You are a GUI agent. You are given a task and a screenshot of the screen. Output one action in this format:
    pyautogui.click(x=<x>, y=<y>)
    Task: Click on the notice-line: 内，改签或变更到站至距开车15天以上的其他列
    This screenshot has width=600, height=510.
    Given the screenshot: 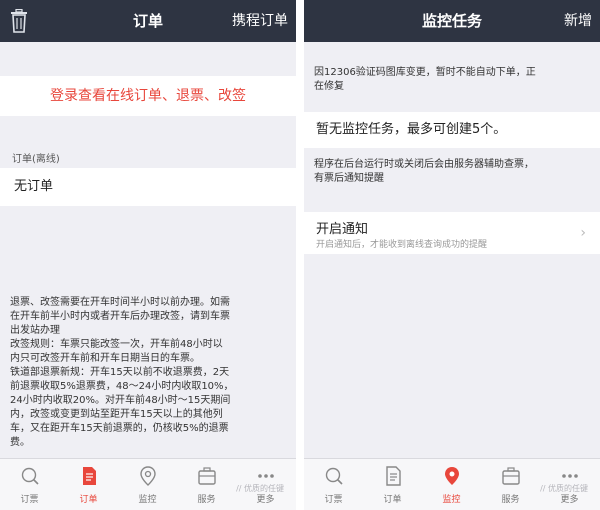 What is the action you would take?
    pyautogui.click(x=116, y=414)
    